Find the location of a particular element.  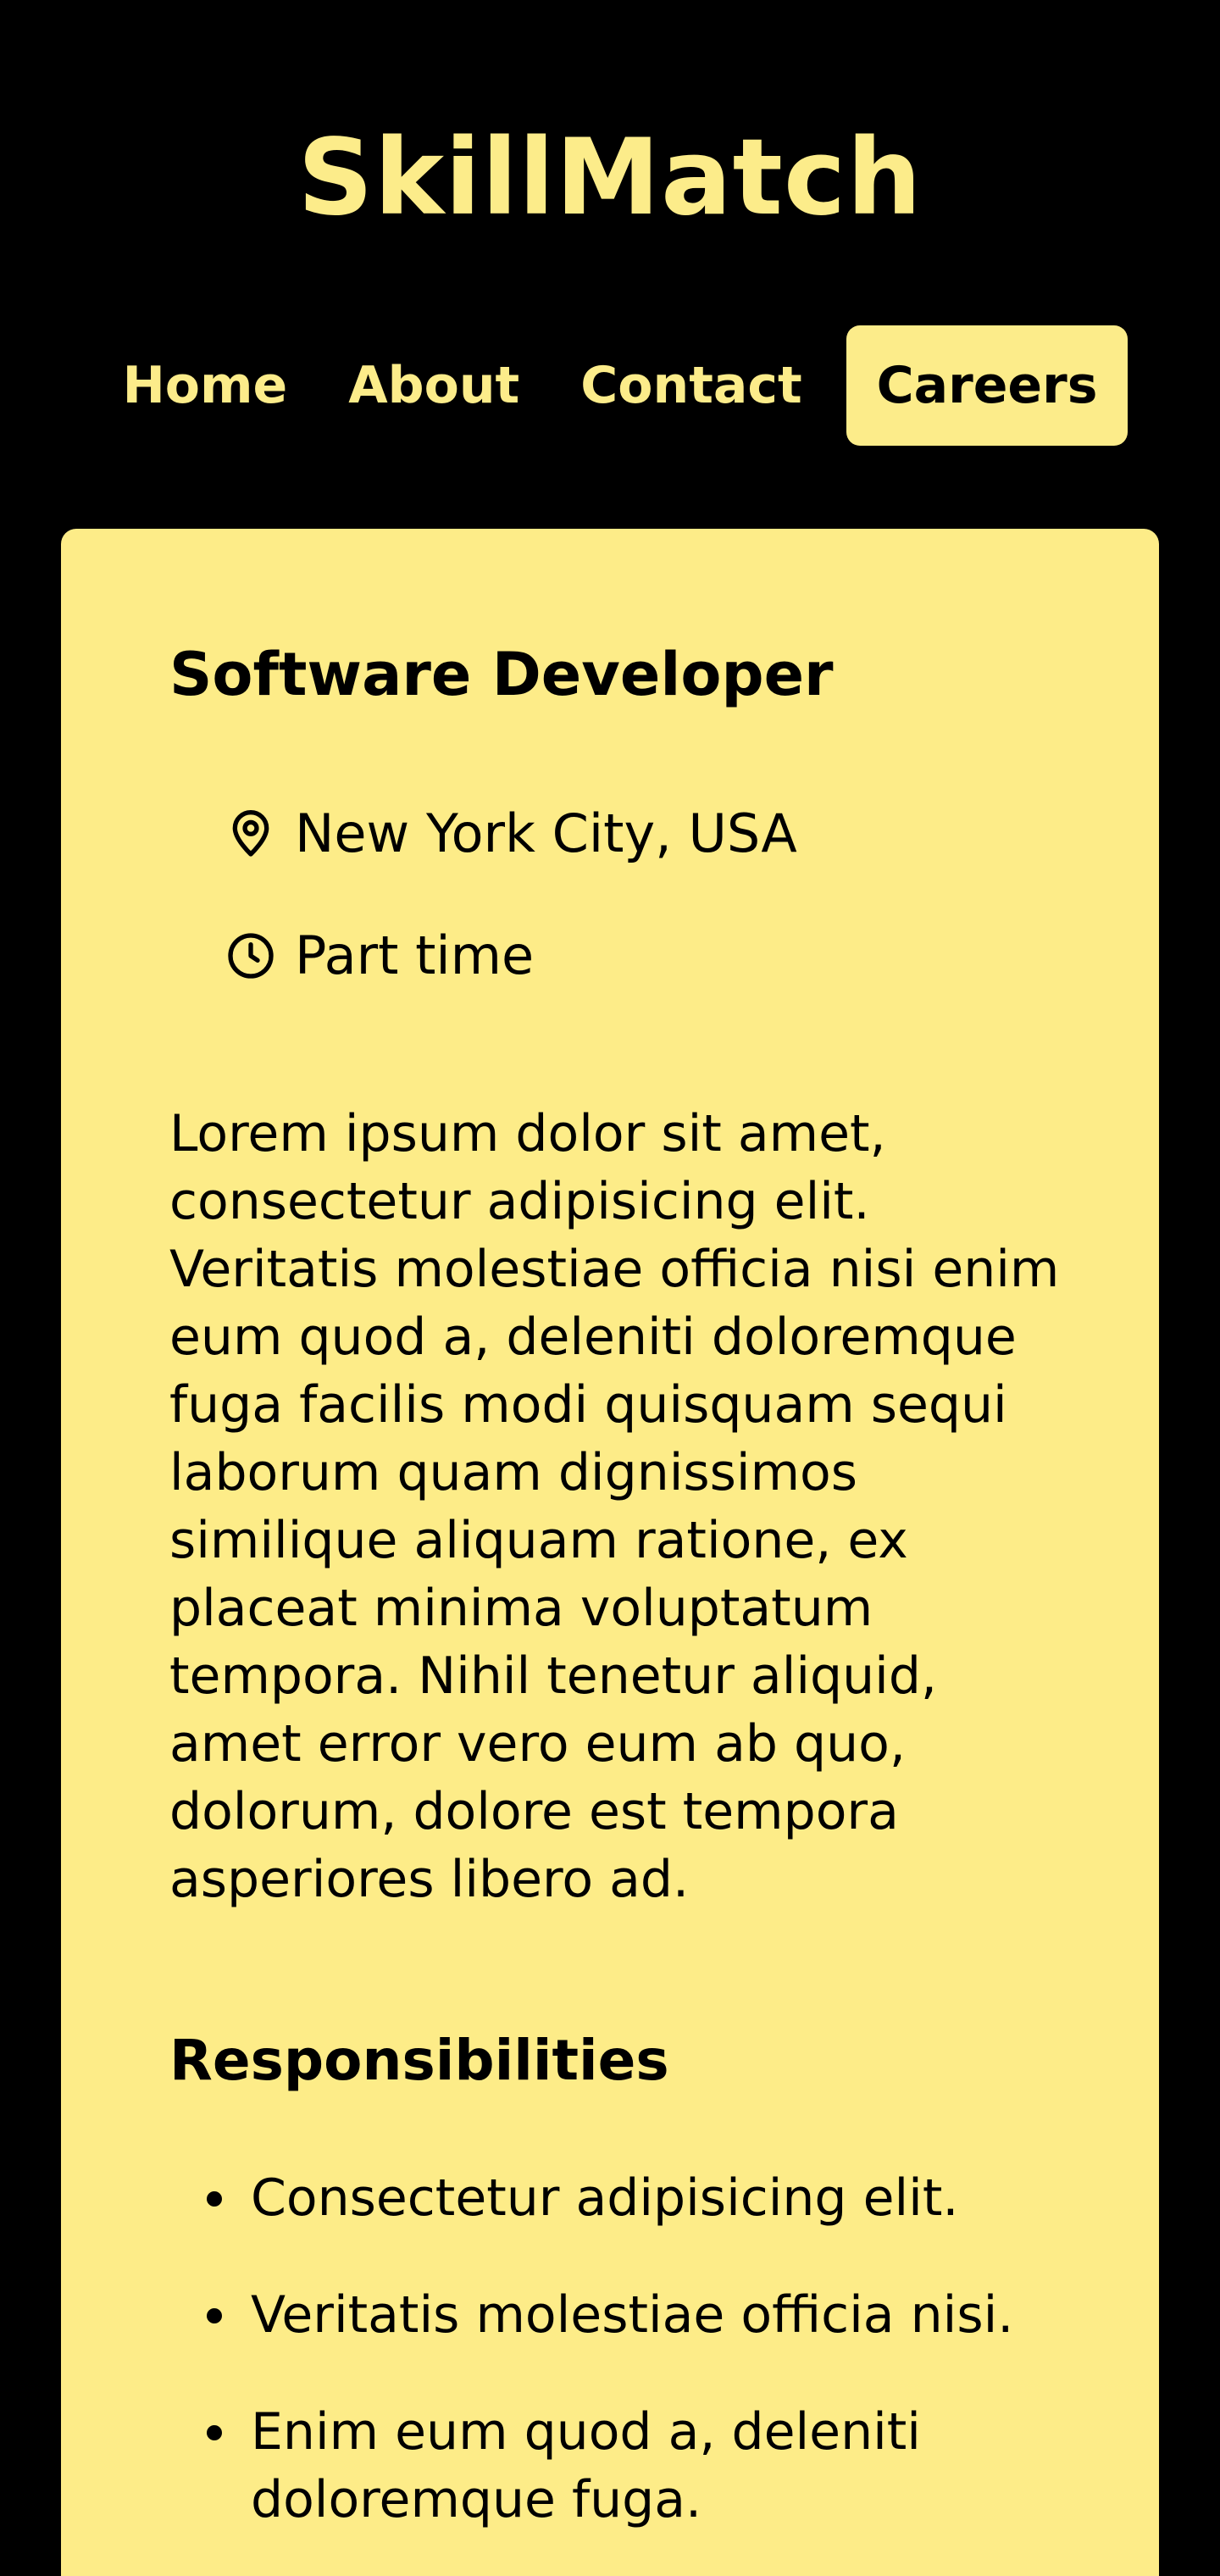

job-title: Software Developer is located at coordinates (501, 674).